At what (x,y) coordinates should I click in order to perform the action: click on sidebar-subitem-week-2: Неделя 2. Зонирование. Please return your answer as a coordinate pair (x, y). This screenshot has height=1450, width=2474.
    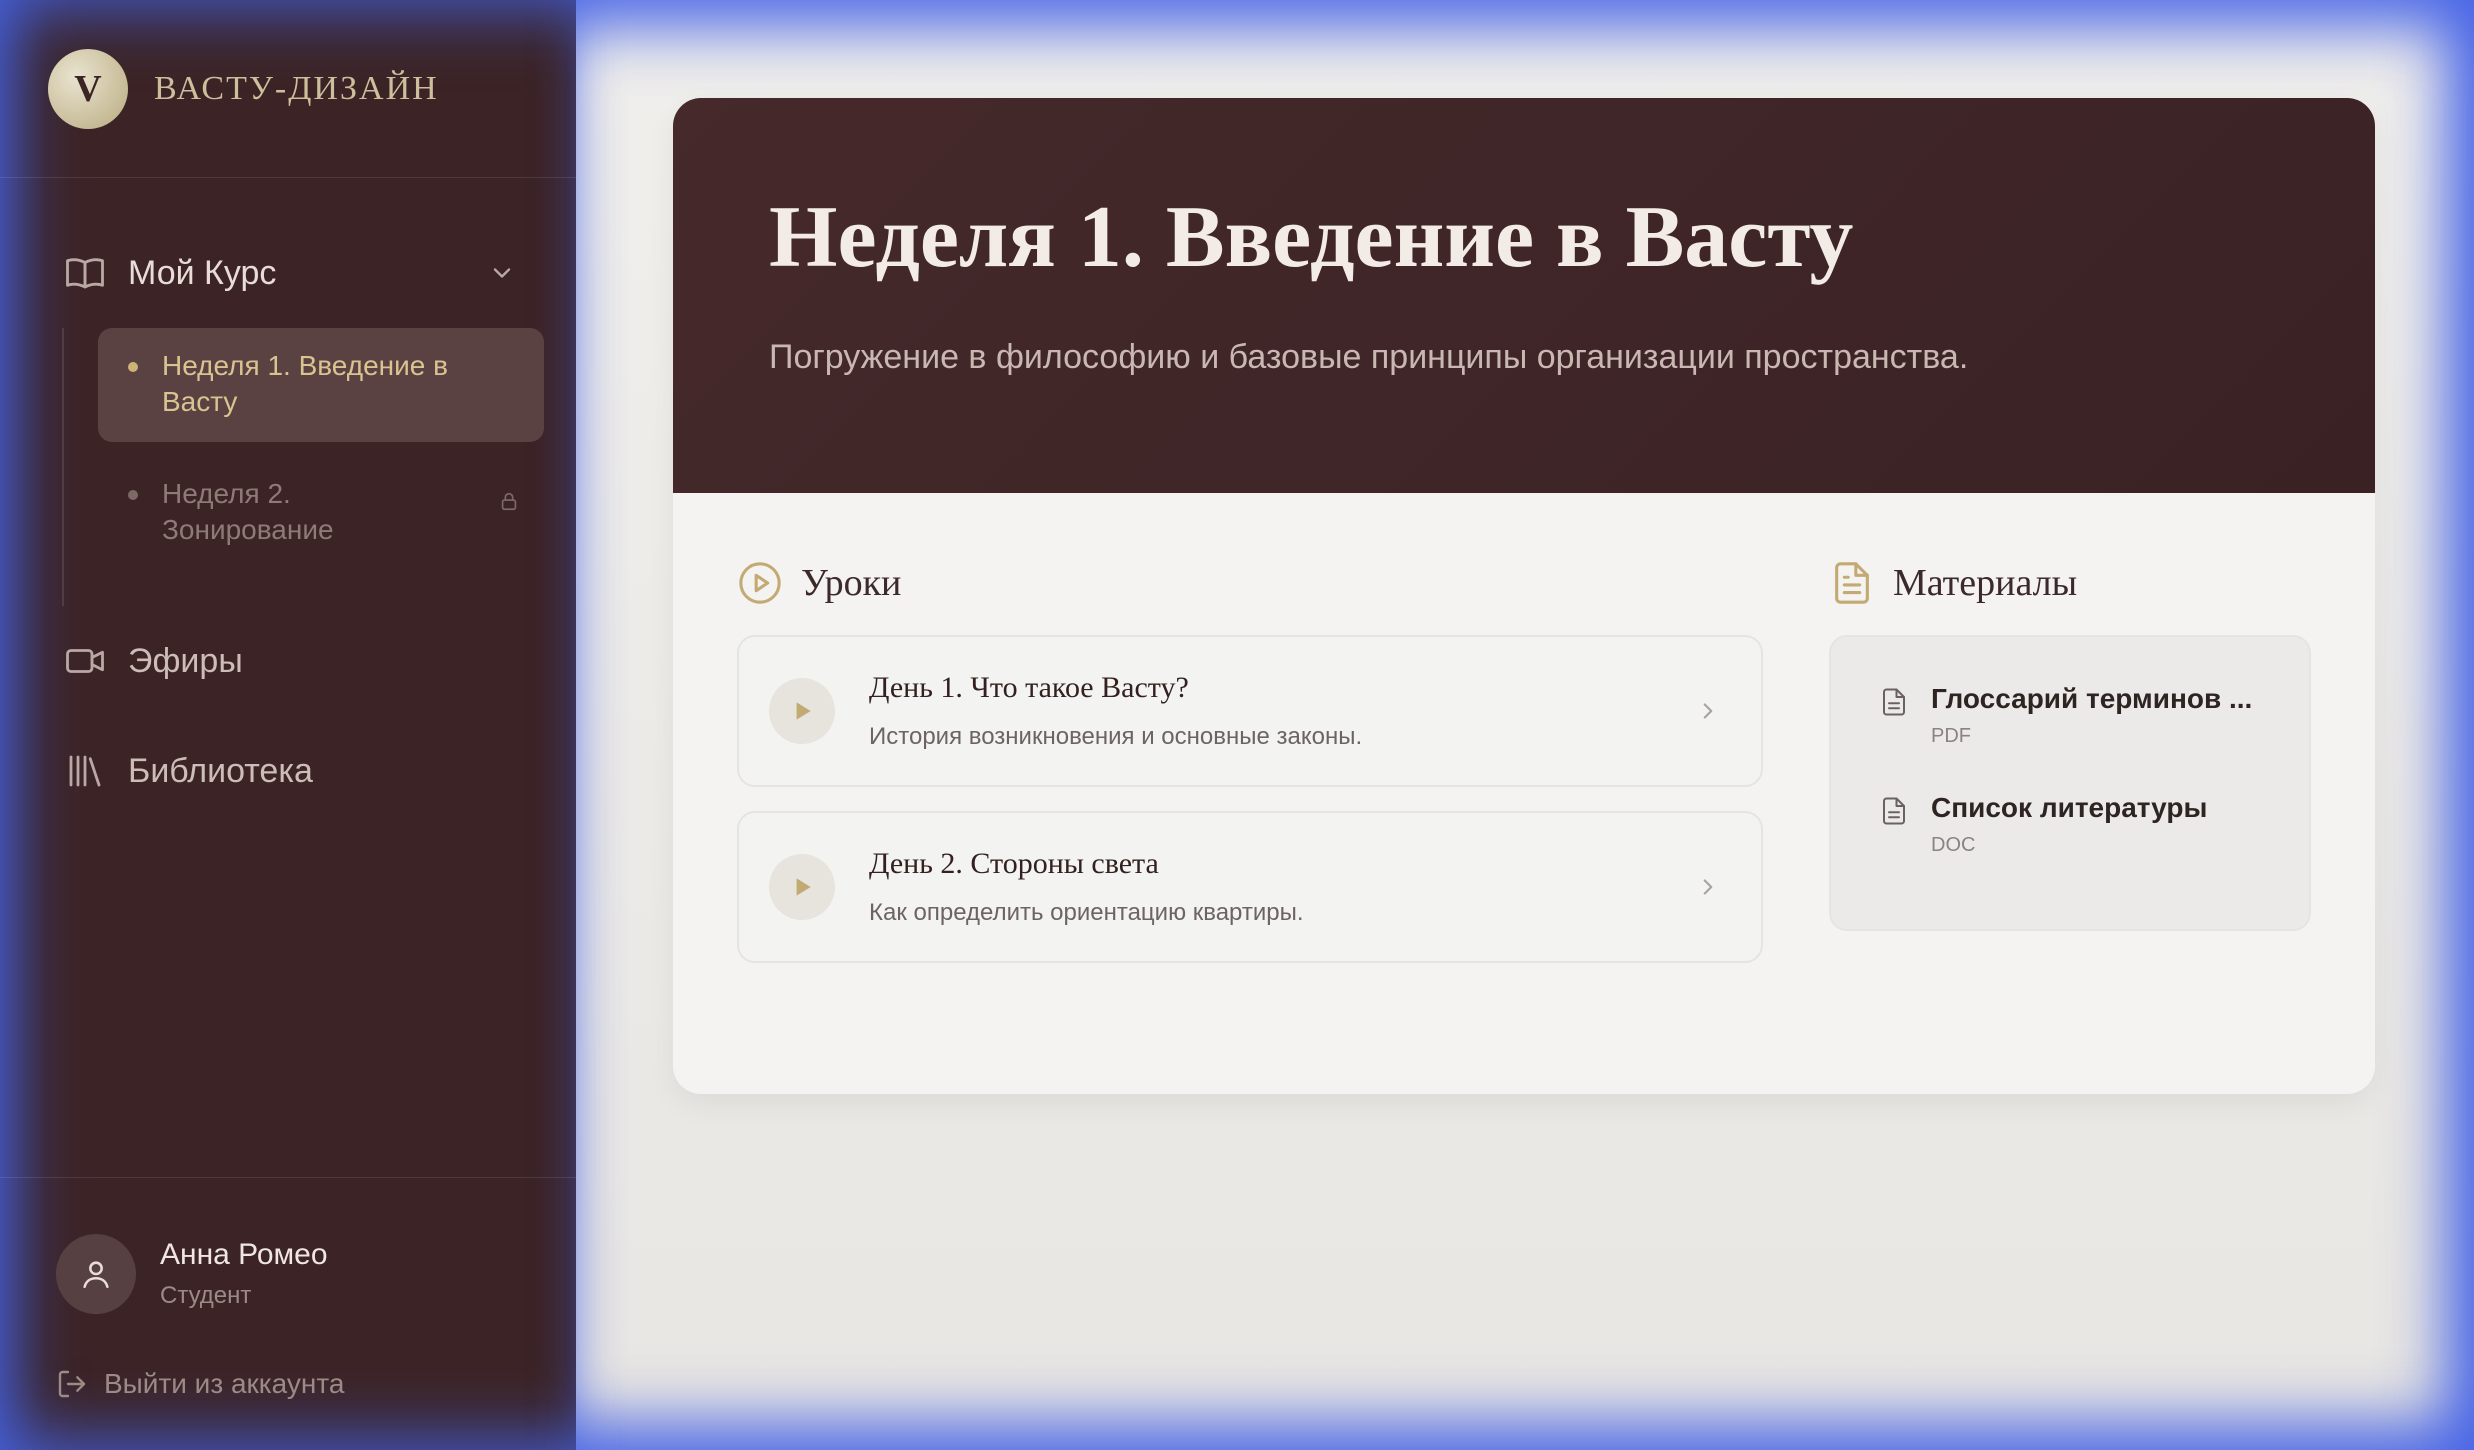
    Looking at the image, I should click on (321, 513).